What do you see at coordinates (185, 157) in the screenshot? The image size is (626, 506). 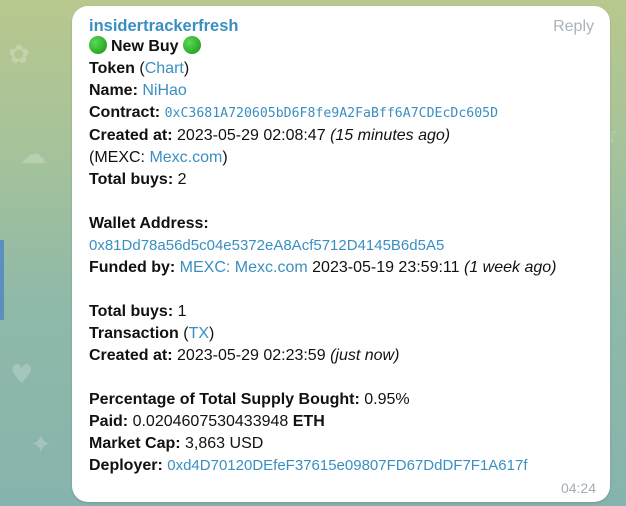 I see `mexc-link: Mexc.com` at bounding box center [185, 157].